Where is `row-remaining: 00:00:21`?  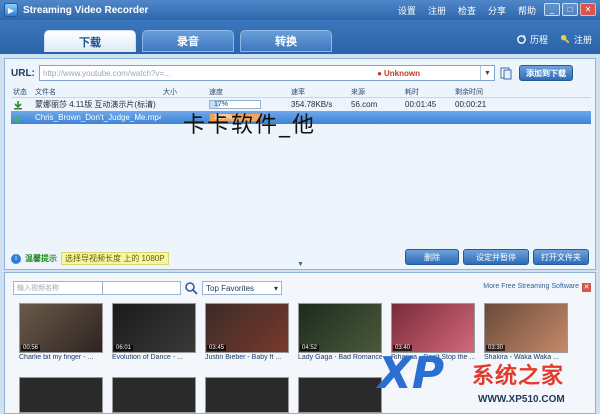
row-remaining: 00:00:21 is located at coordinates (471, 104).